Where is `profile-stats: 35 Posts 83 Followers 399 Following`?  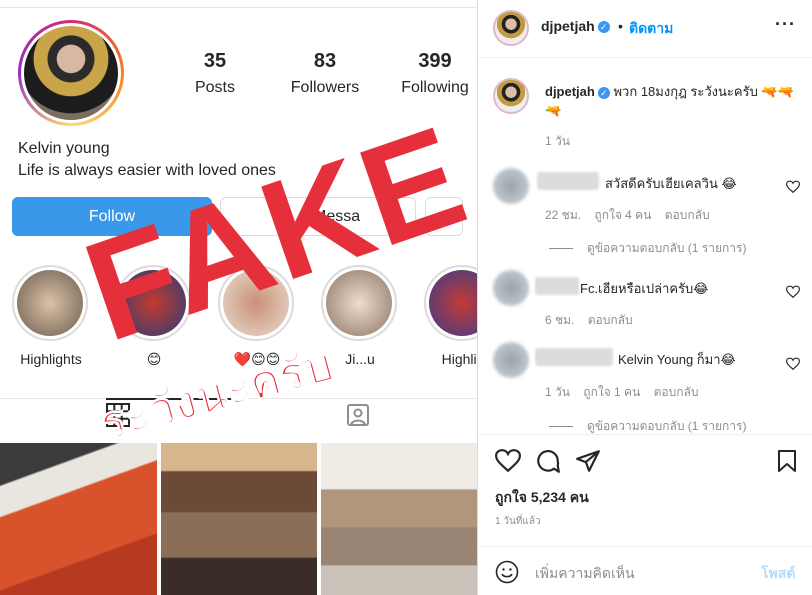
profile-stats: 35 Posts 83 Followers 399 Following is located at coordinates (318, 73).